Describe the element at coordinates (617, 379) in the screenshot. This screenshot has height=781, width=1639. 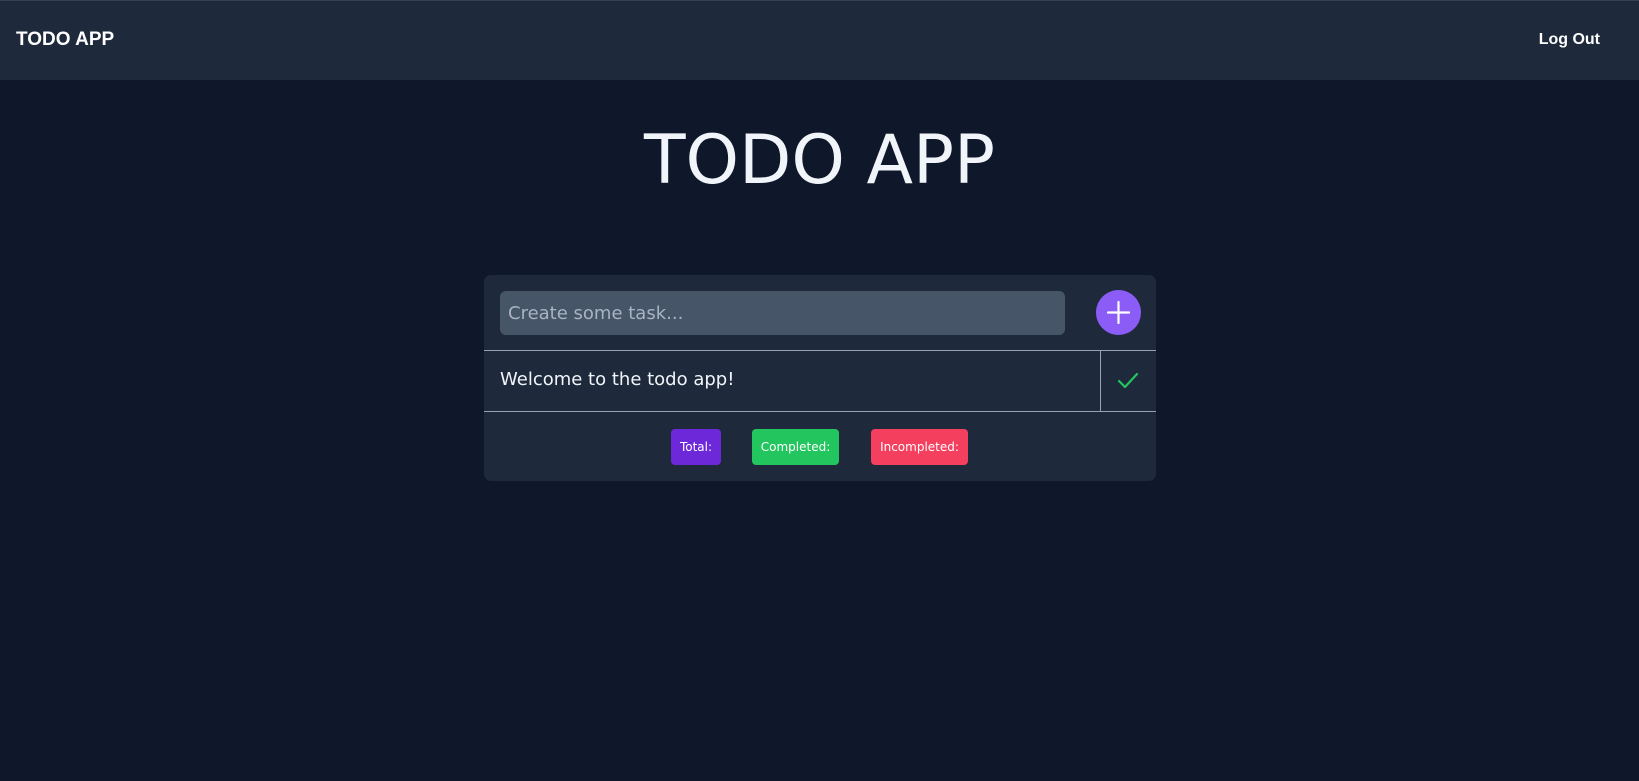
I see `todo-item-text: Welcome to the todo app!` at that location.